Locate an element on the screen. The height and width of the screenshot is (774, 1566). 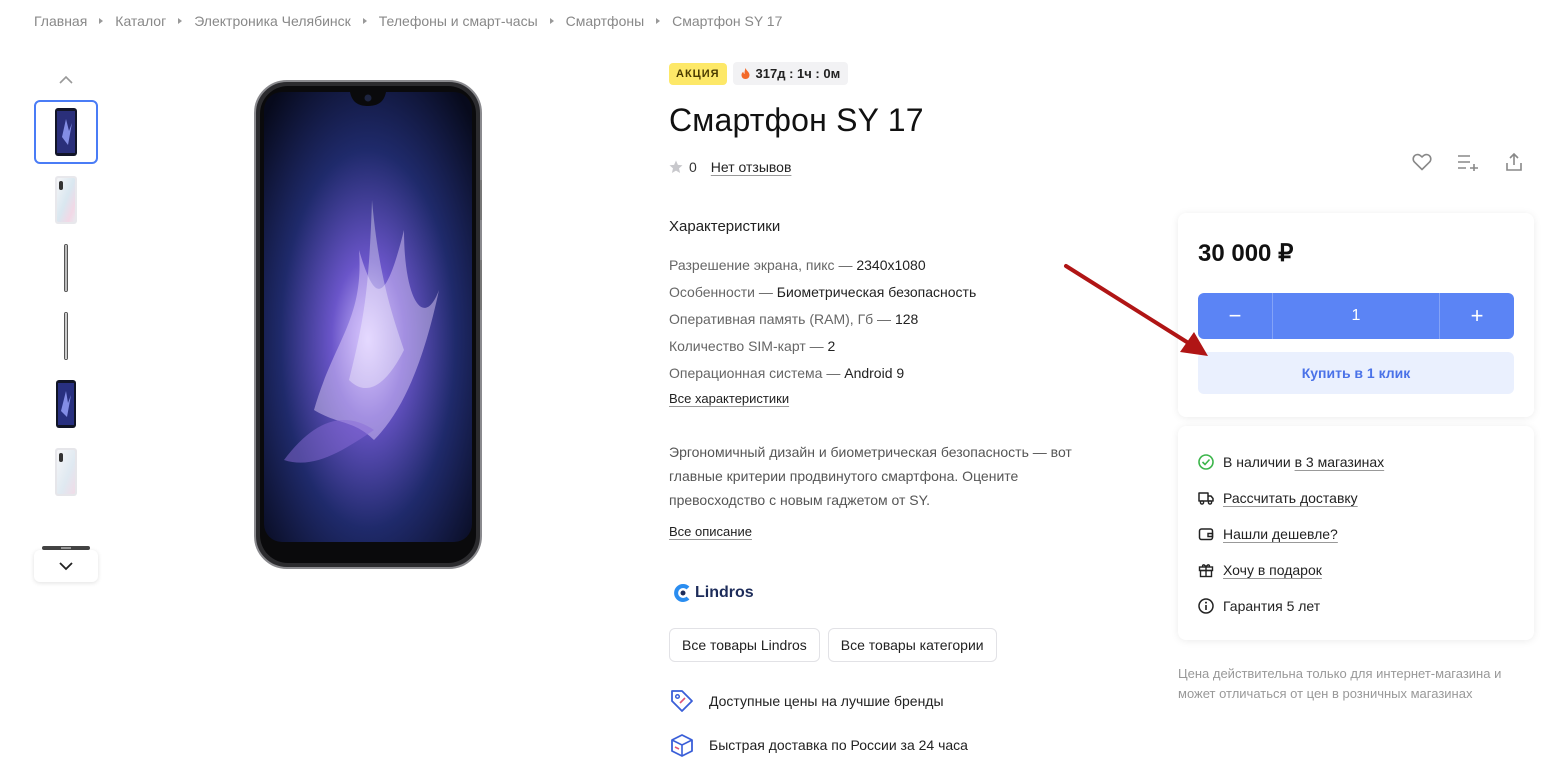
brand-logo: Lindros is located at coordinates (713, 593).